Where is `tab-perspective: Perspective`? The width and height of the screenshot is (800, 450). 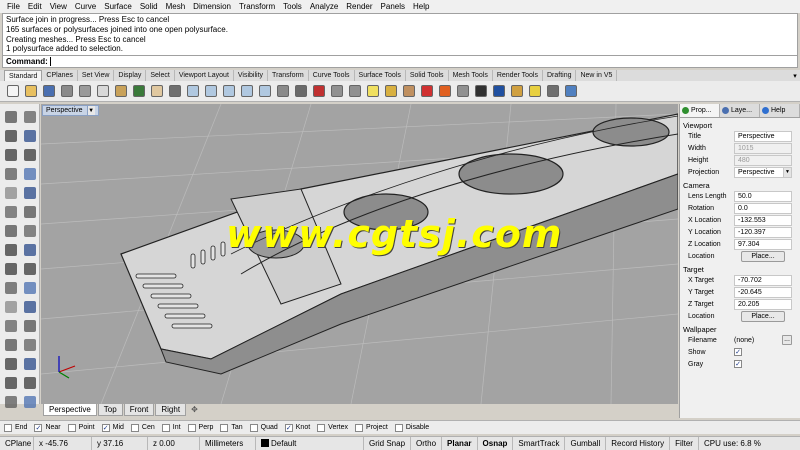 tab-perspective: Perspective is located at coordinates (70, 410).